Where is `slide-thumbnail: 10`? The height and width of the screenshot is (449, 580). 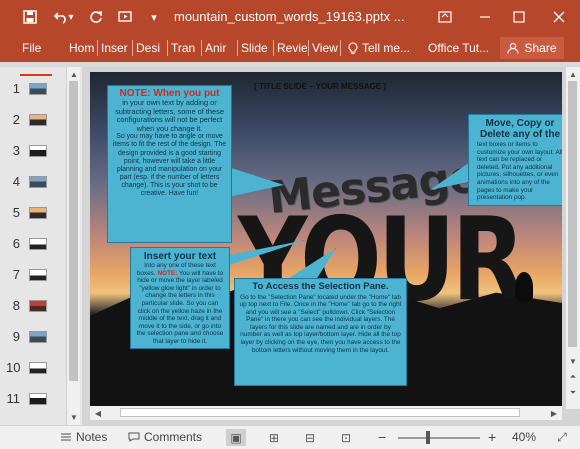 slide-thumbnail: 10 is located at coordinates (32, 369).